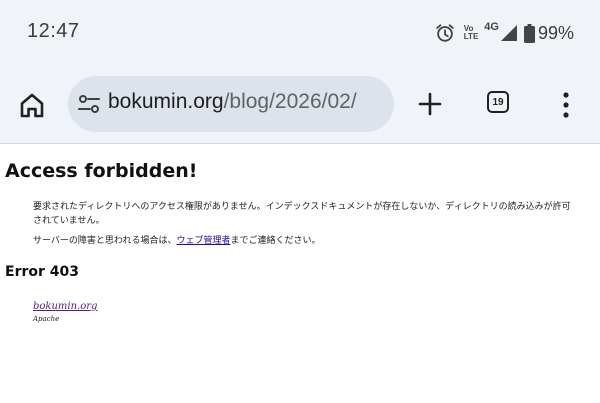 This screenshot has height=403, width=600. What do you see at coordinates (529, 33) in the screenshot?
I see `battery-icon` at bounding box center [529, 33].